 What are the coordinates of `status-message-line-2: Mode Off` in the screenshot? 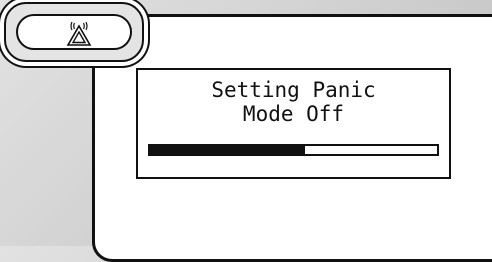 It's located at (293, 114).